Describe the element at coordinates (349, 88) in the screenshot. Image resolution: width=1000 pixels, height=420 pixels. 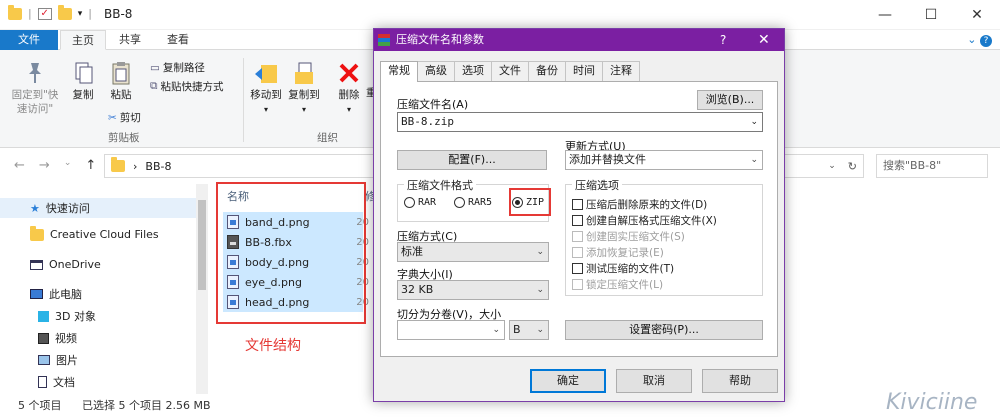
I see `delete-button: 删除 ▾` at that location.